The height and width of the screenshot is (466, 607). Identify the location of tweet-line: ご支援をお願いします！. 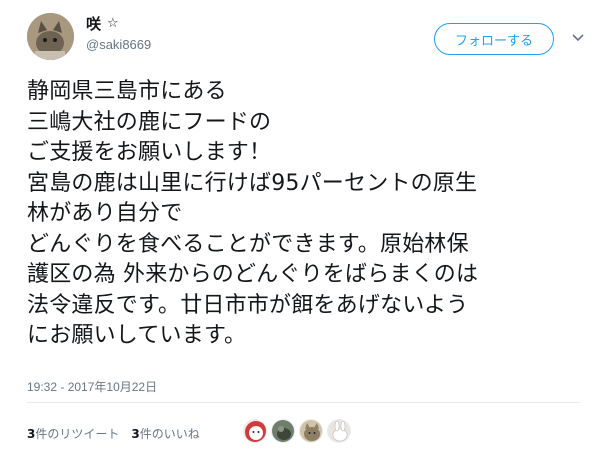
(149, 152).